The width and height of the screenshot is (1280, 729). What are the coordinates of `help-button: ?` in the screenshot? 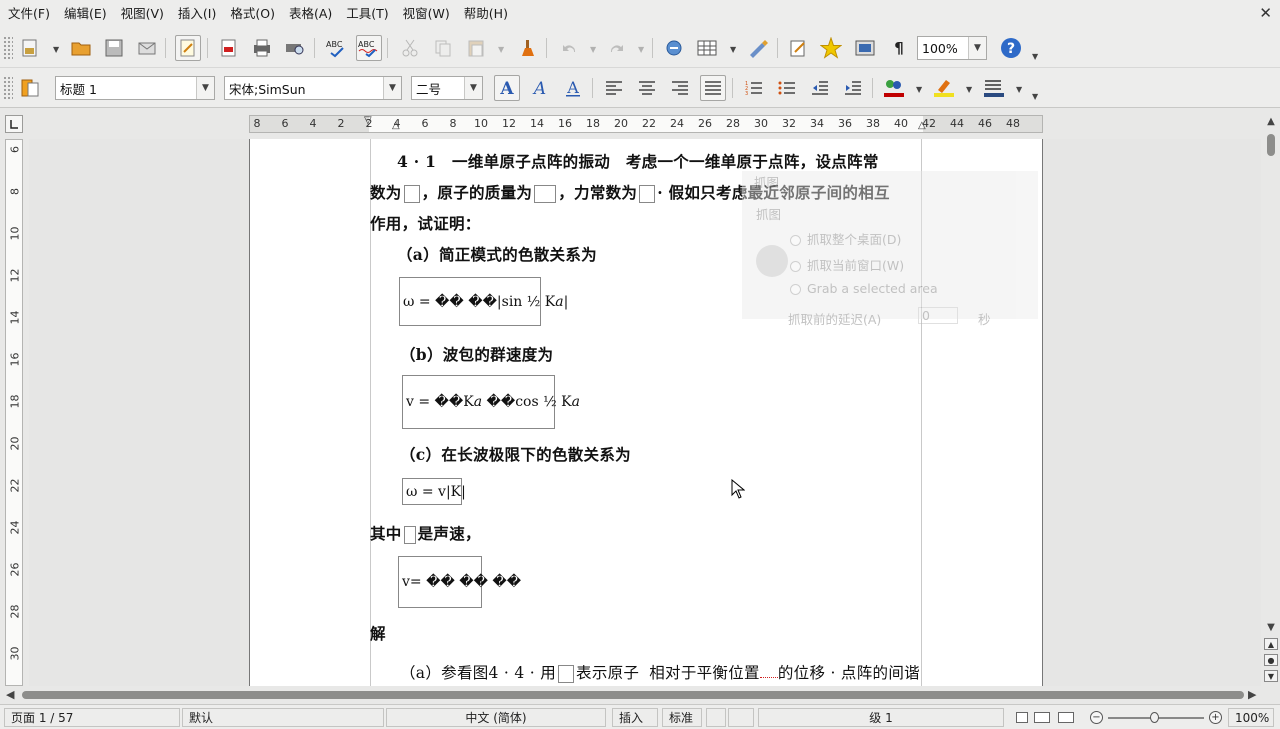 It's located at (1011, 48).